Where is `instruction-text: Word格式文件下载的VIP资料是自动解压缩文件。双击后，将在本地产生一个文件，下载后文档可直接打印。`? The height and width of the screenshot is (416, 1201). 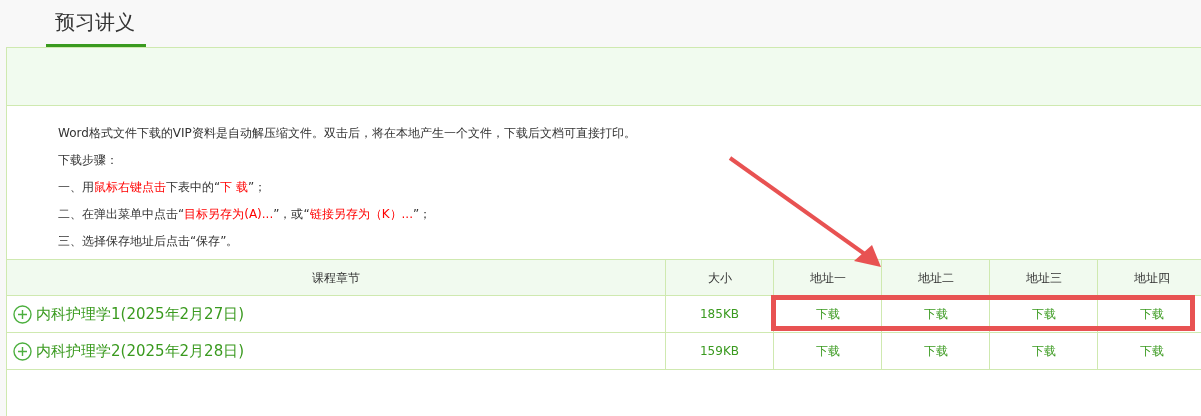
instruction-text: Word格式文件下载的VIP资料是自动解压缩文件。双击后，将在本地产生一个文件，下载后文档可直接打印。 is located at coordinates (347, 133).